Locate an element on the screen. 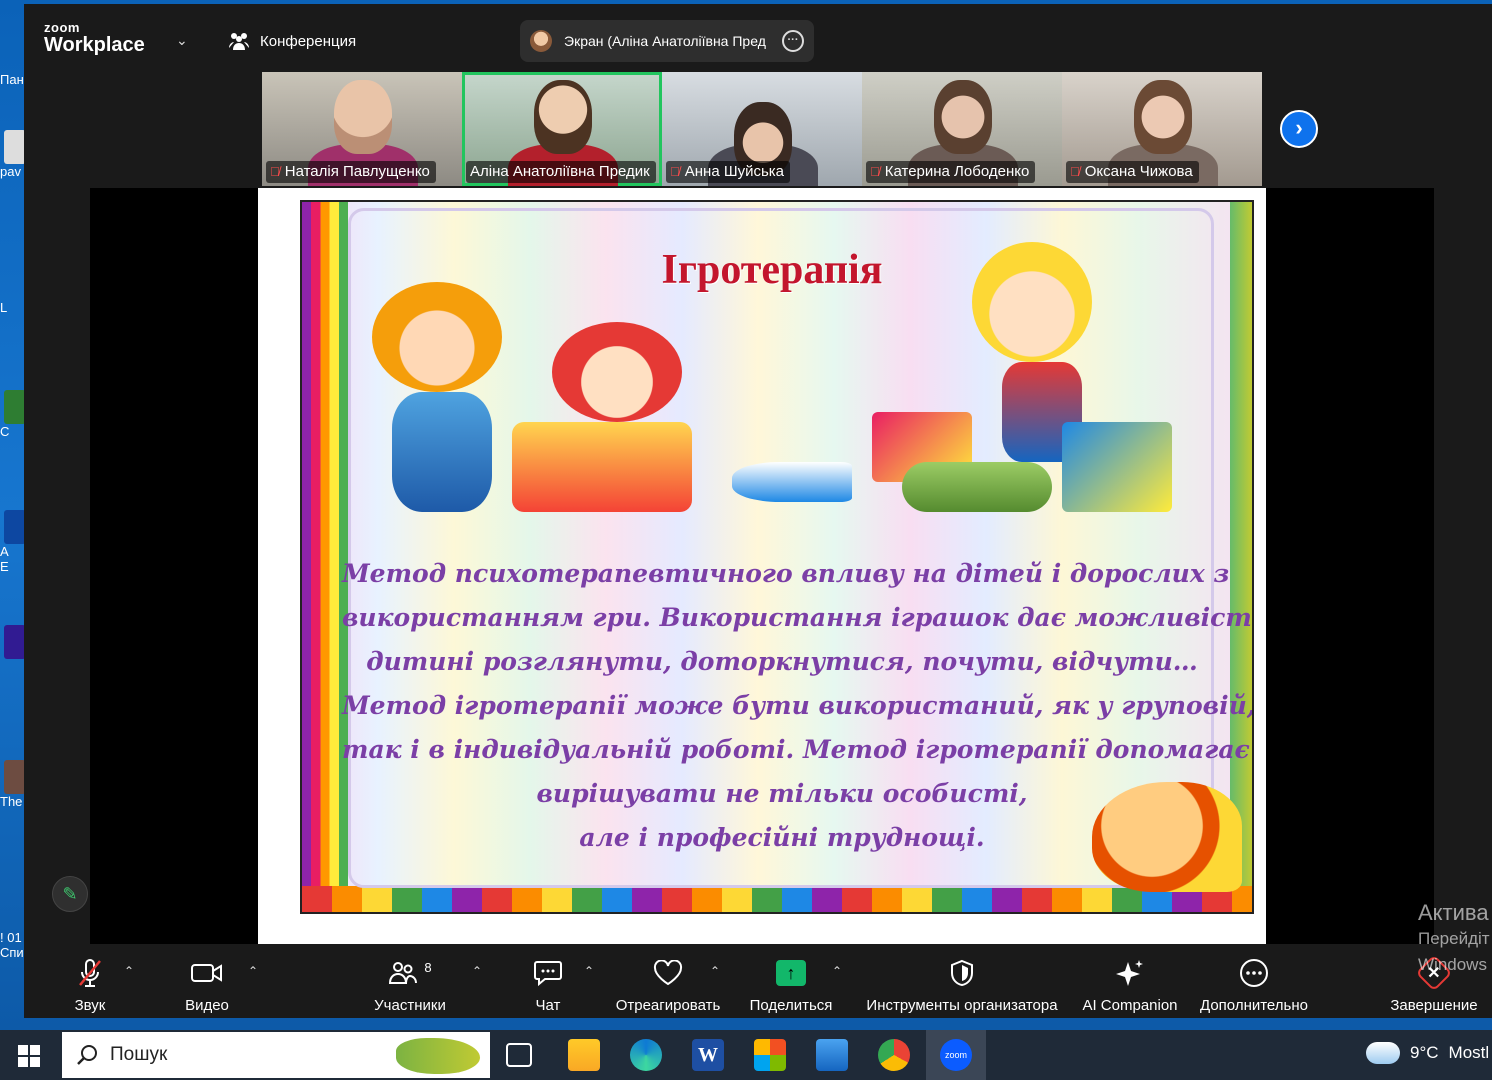 Image resolution: width=1492 pixels, height=1080 pixels. participant-name: Анна Шуйська is located at coordinates (734, 171).